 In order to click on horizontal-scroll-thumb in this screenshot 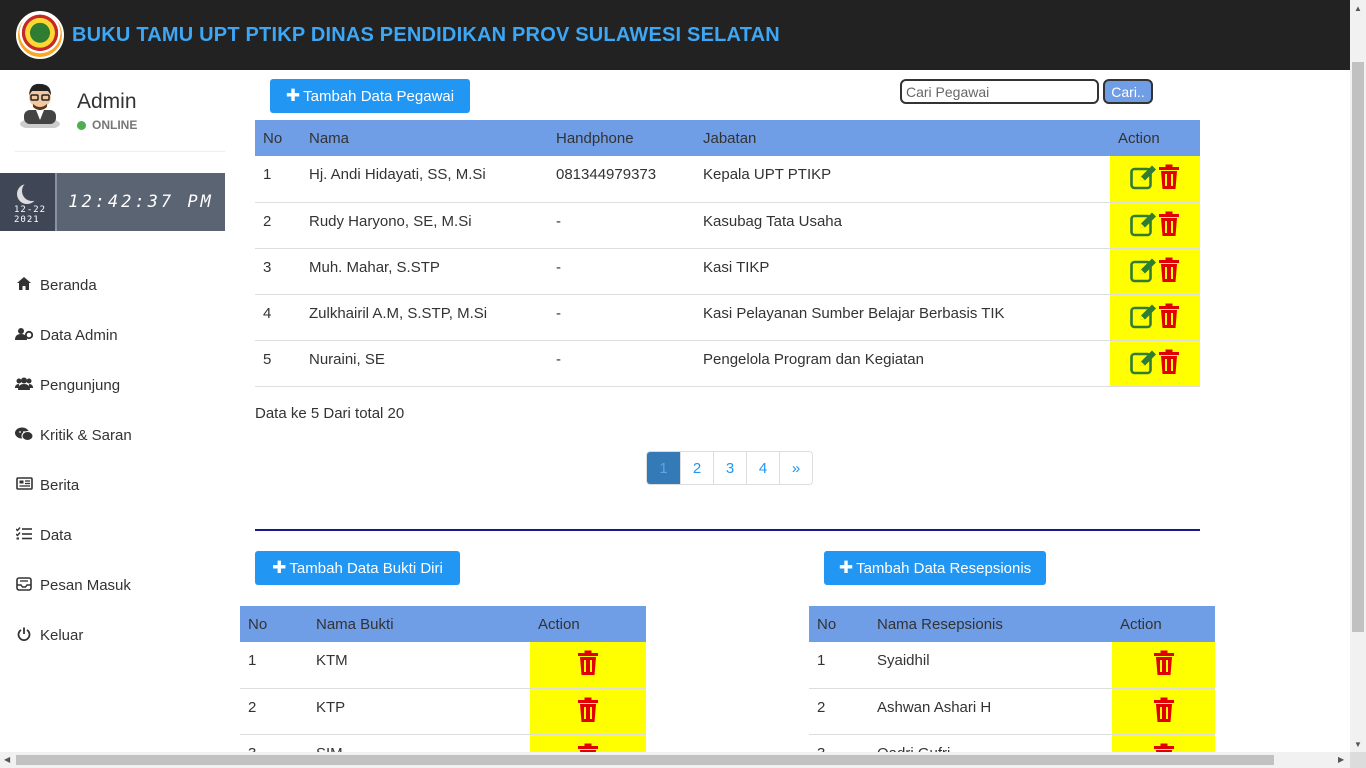, I will do `click(645, 760)`.